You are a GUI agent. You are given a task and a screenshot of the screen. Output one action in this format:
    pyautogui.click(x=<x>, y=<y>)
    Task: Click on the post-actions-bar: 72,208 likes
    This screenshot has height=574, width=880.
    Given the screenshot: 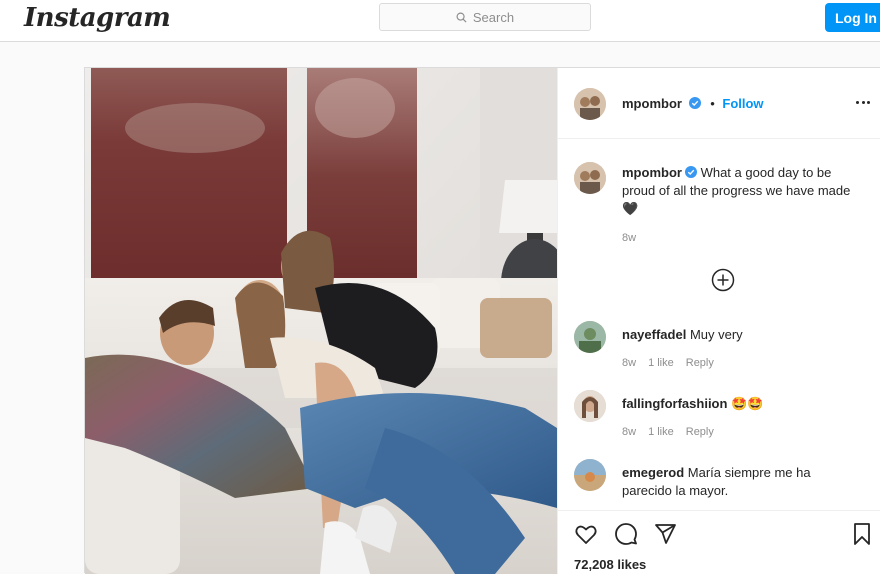 What is the action you would take?
    pyautogui.click(x=719, y=542)
    